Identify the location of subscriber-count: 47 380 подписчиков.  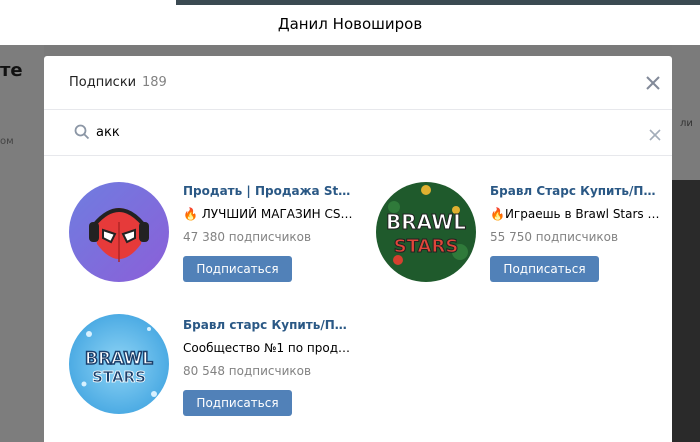
(247, 237).